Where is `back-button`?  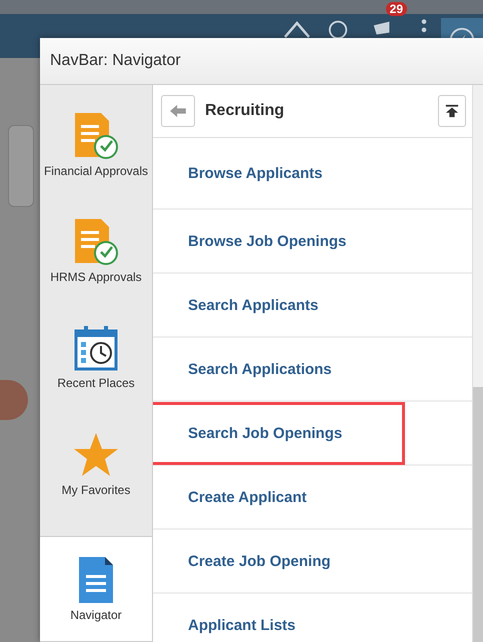
back-button is located at coordinates (178, 111).